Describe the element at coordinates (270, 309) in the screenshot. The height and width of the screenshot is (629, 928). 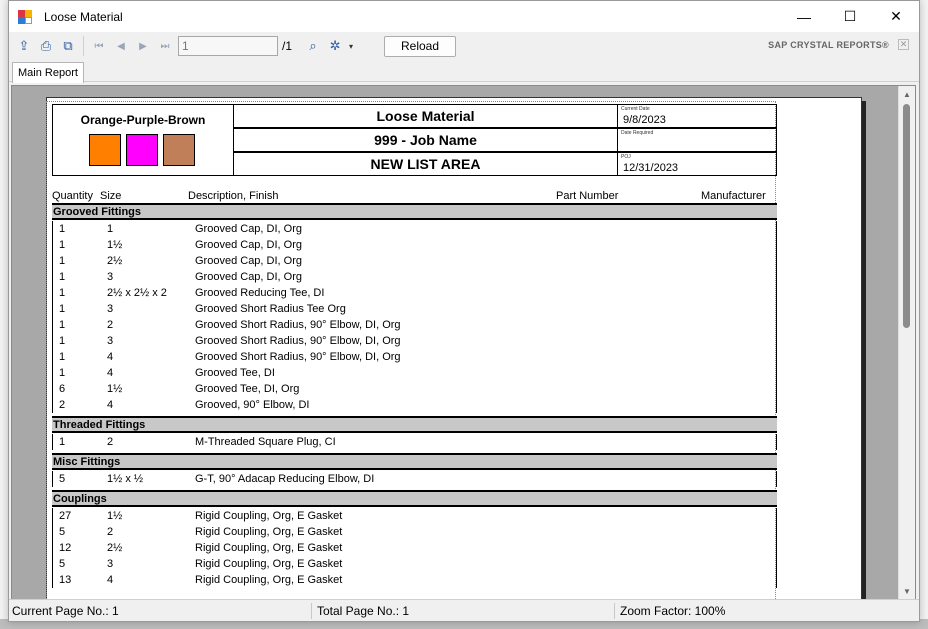
I see `row-description: Grooved Short Radius Tee Org` at that location.